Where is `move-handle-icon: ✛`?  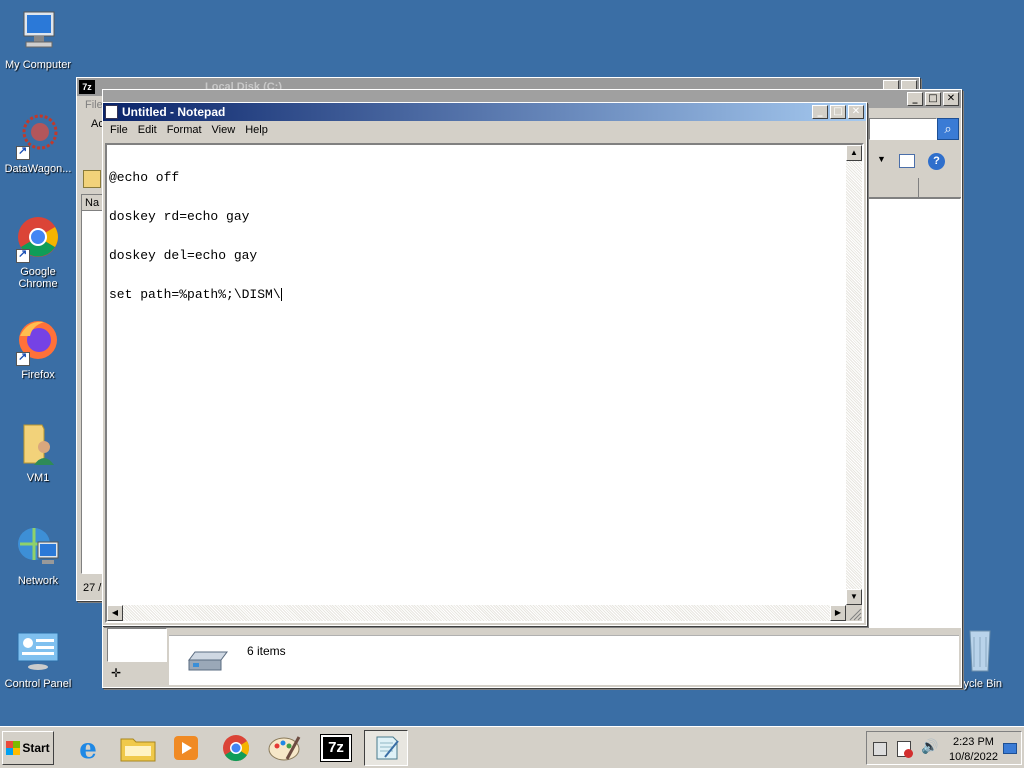
move-handle-icon: ✛ is located at coordinates (116, 673).